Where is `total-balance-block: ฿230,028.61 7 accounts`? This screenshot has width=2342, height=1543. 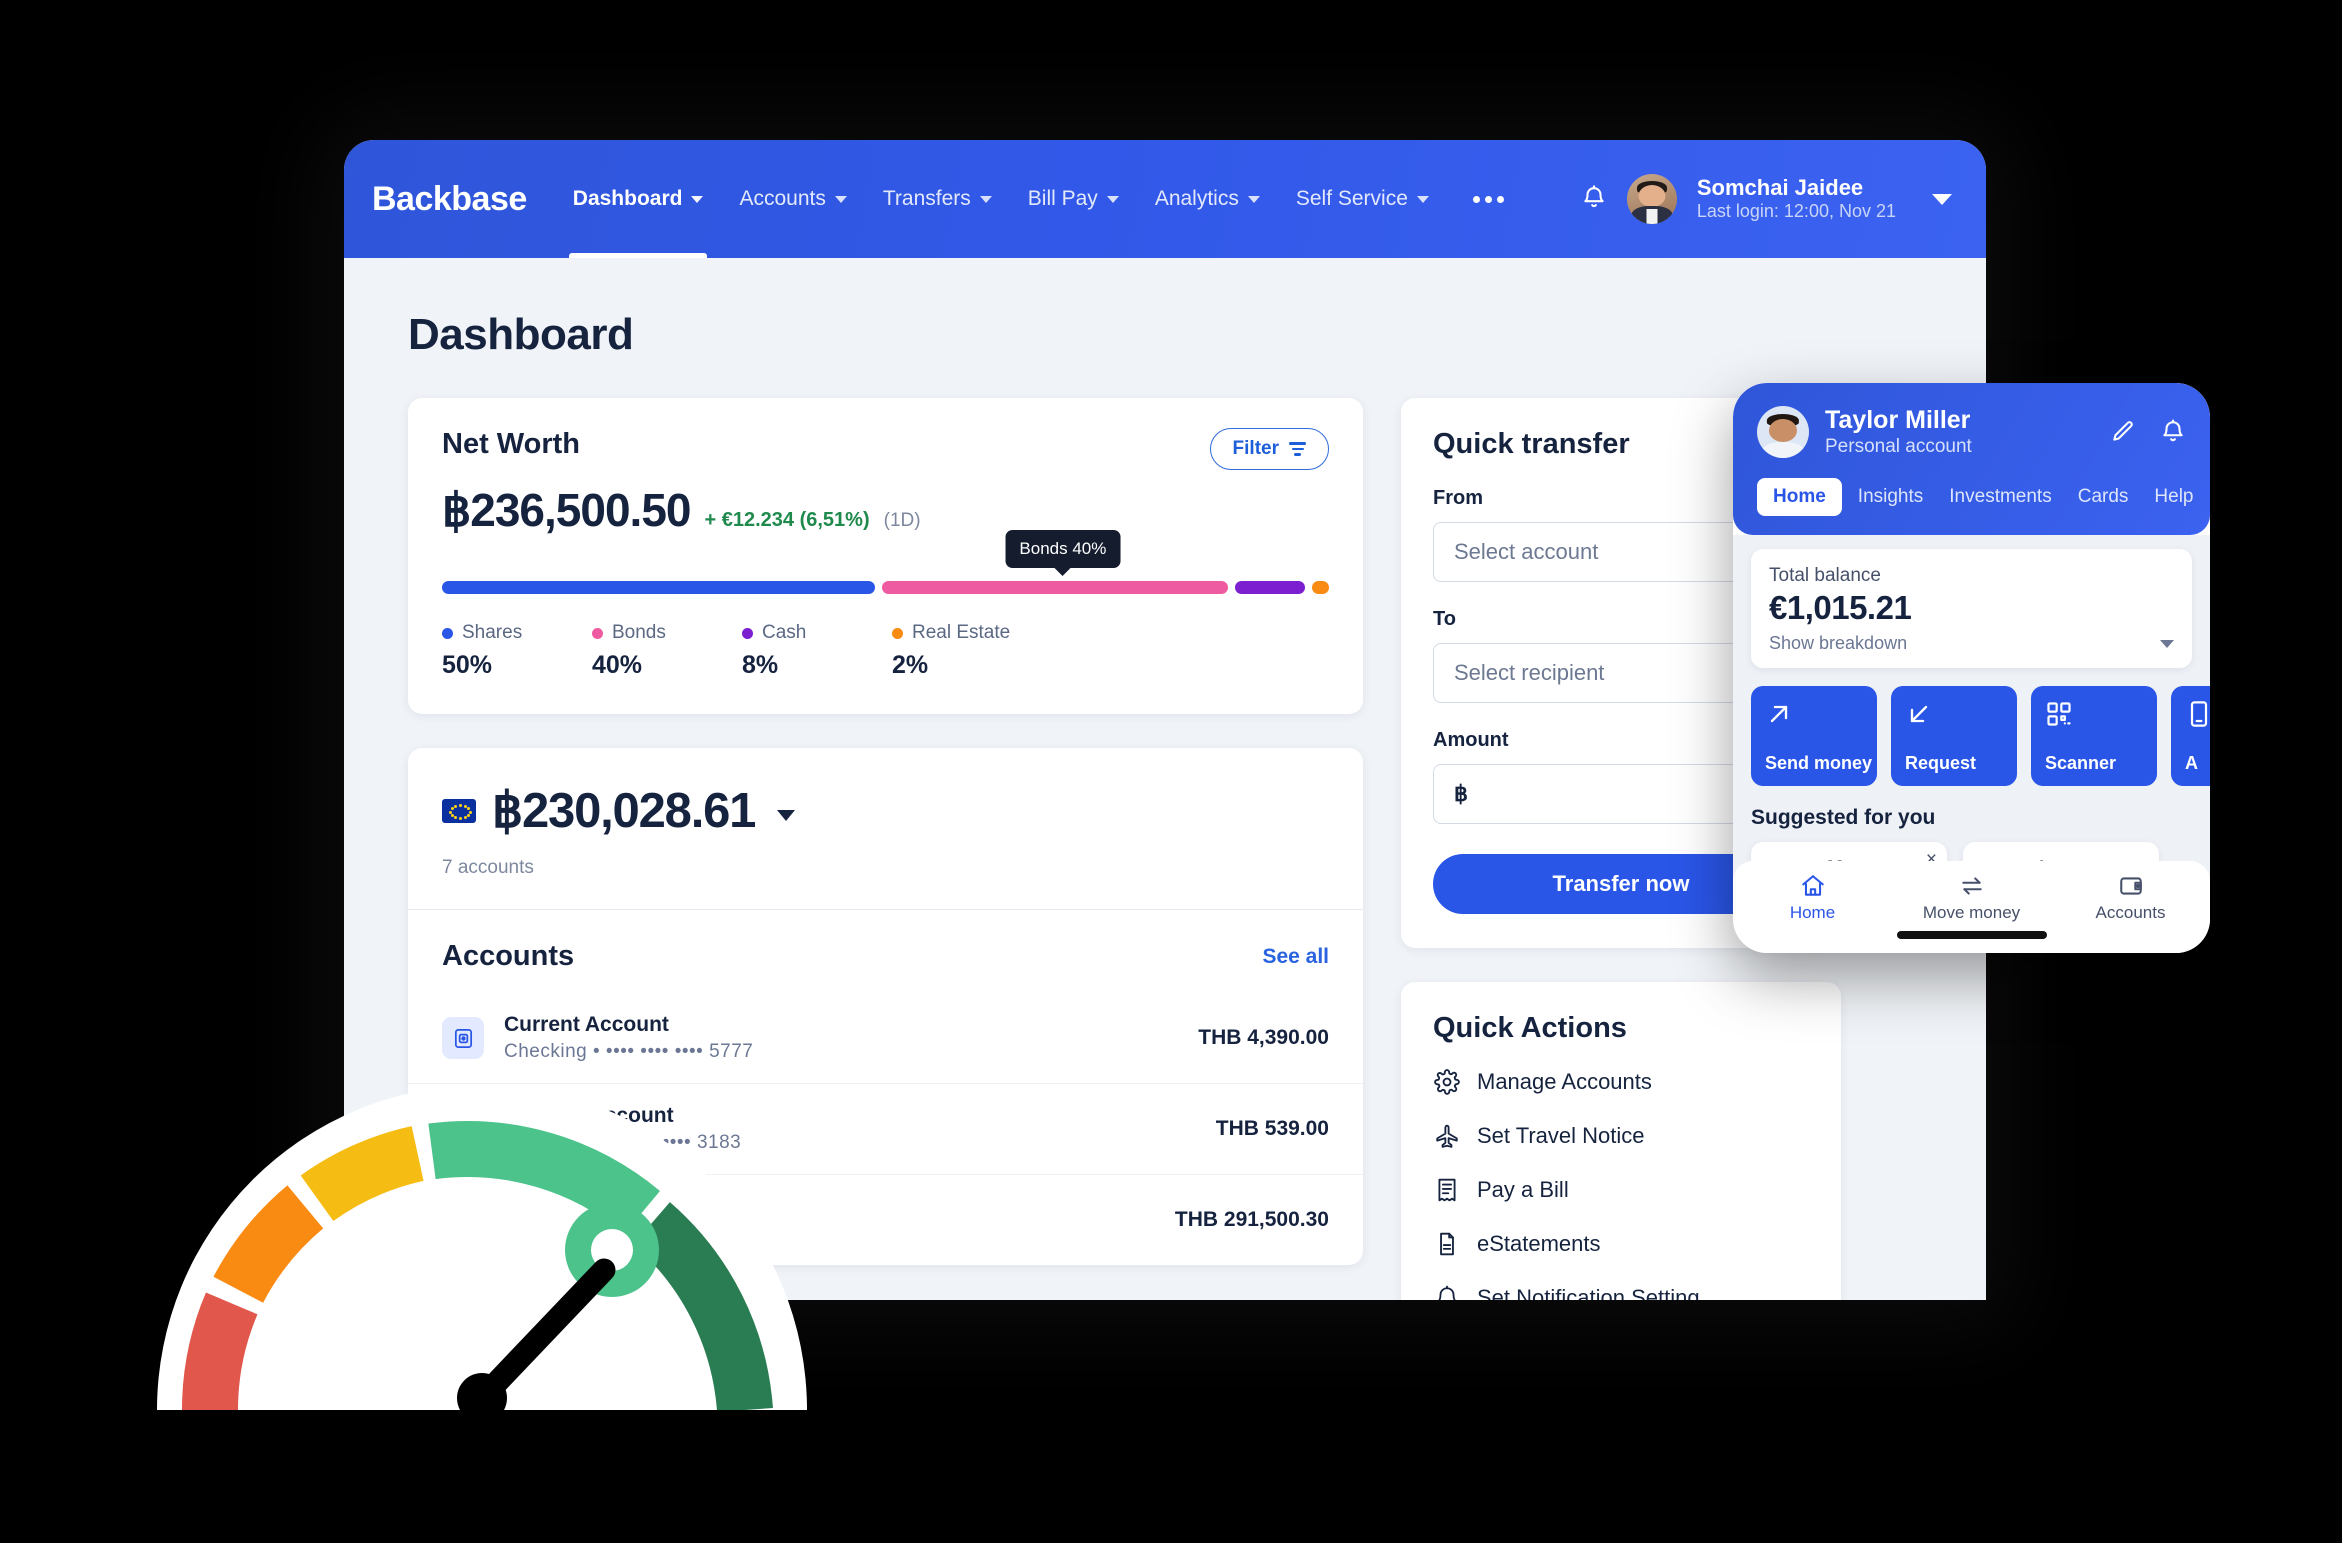 total-balance-block: ฿230,028.61 7 accounts is located at coordinates (885, 828).